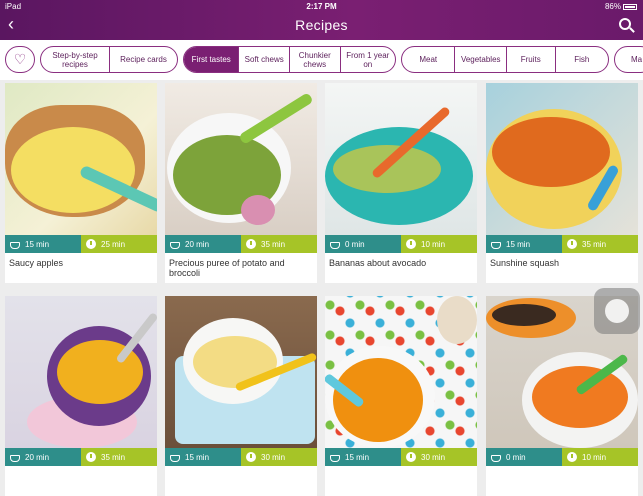  I want to click on recipe-name: Precious puree of potato and broccoli, so click(227, 268).